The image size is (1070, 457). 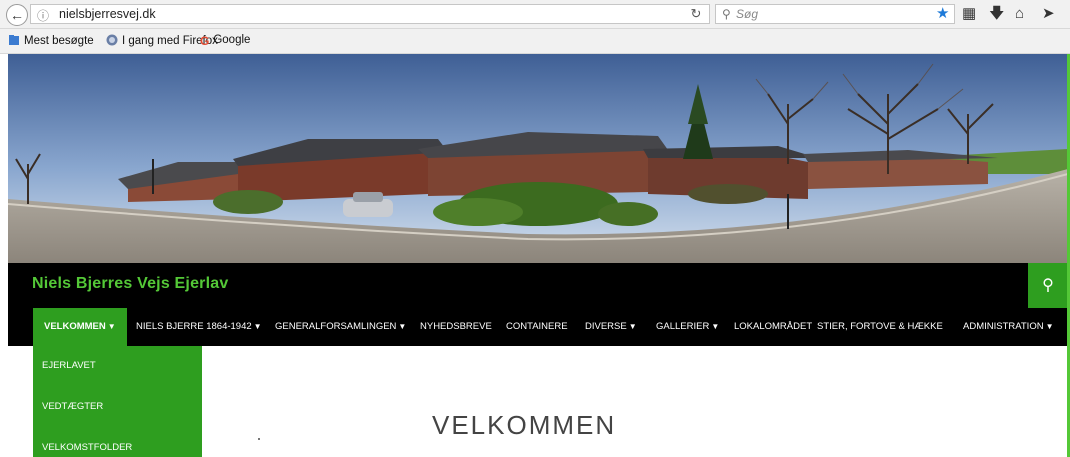 I want to click on submenu-item-ejerlavet: EJERLAVET, so click(x=69, y=365).